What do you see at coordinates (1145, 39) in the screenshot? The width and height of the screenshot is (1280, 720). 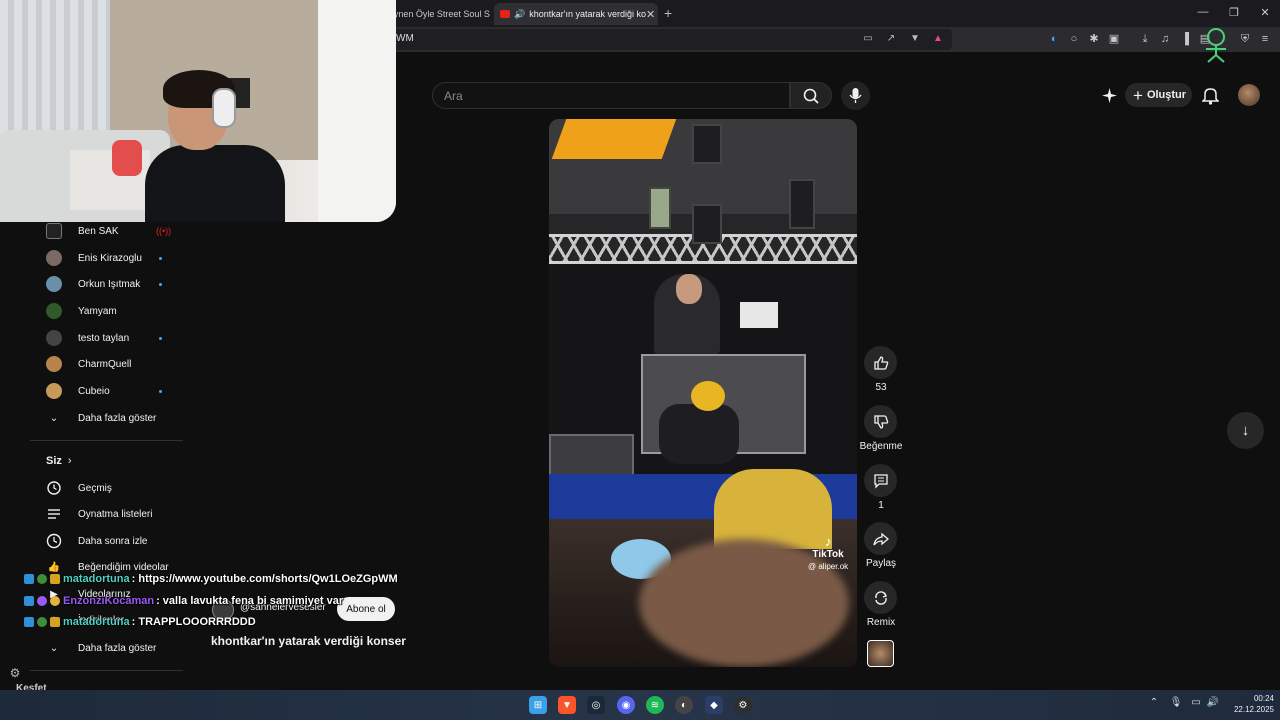 I see `download-icon: ⤓` at bounding box center [1145, 39].